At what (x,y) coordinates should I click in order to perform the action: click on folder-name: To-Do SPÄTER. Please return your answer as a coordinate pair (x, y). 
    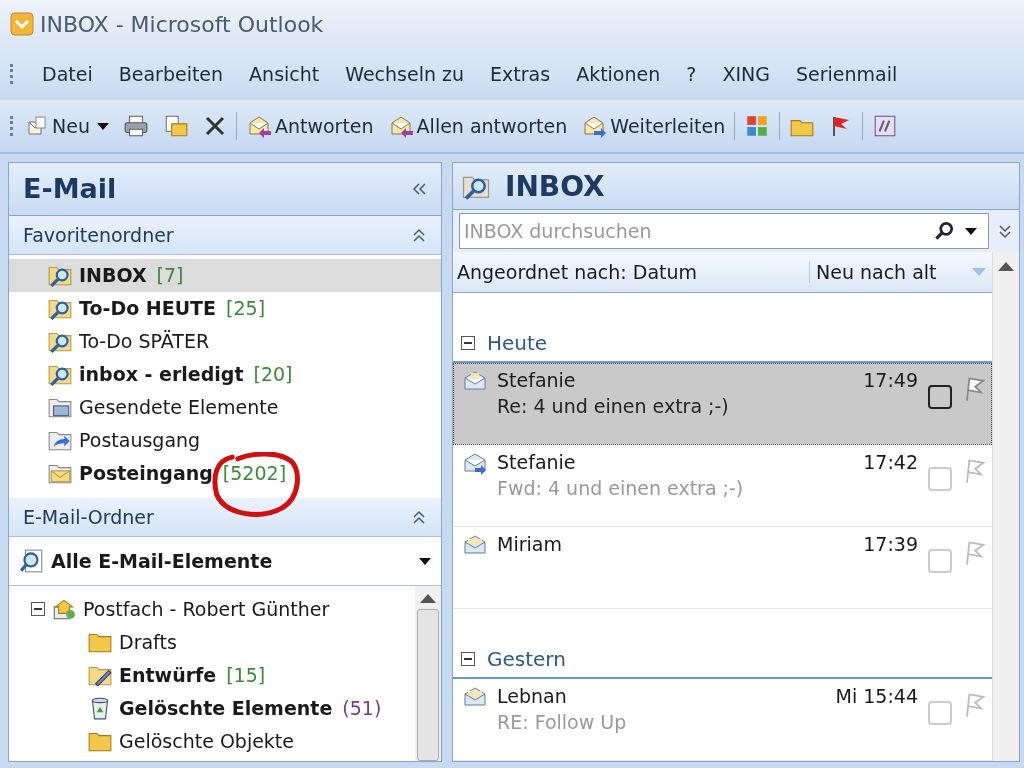
    Looking at the image, I should click on (144, 341).